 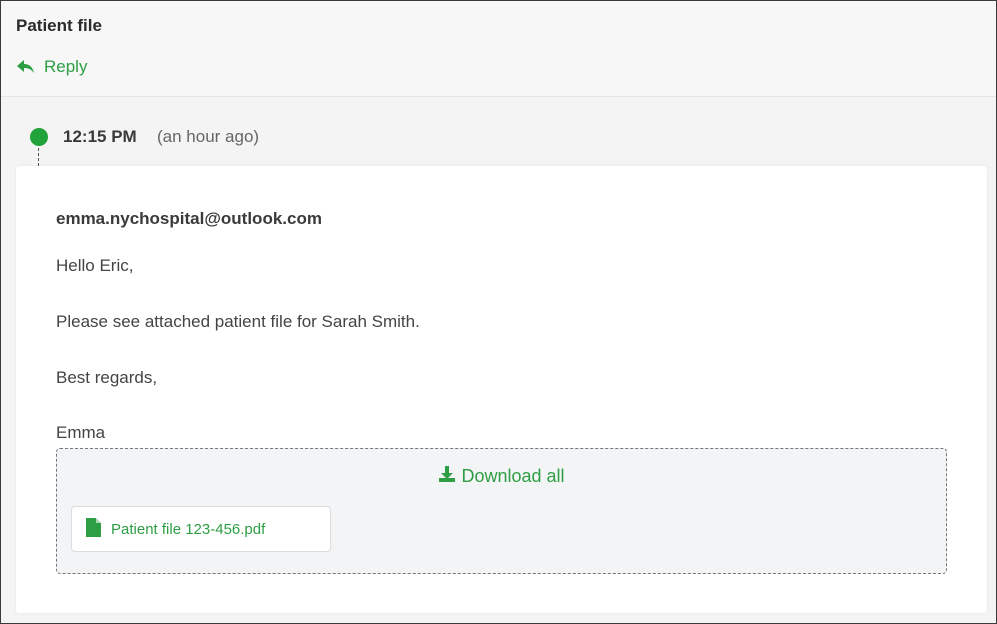 What do you see at coordinates (513, 476) in the screenshot?
I see `download-all-label: Download all` at bounding box center [513, 476].